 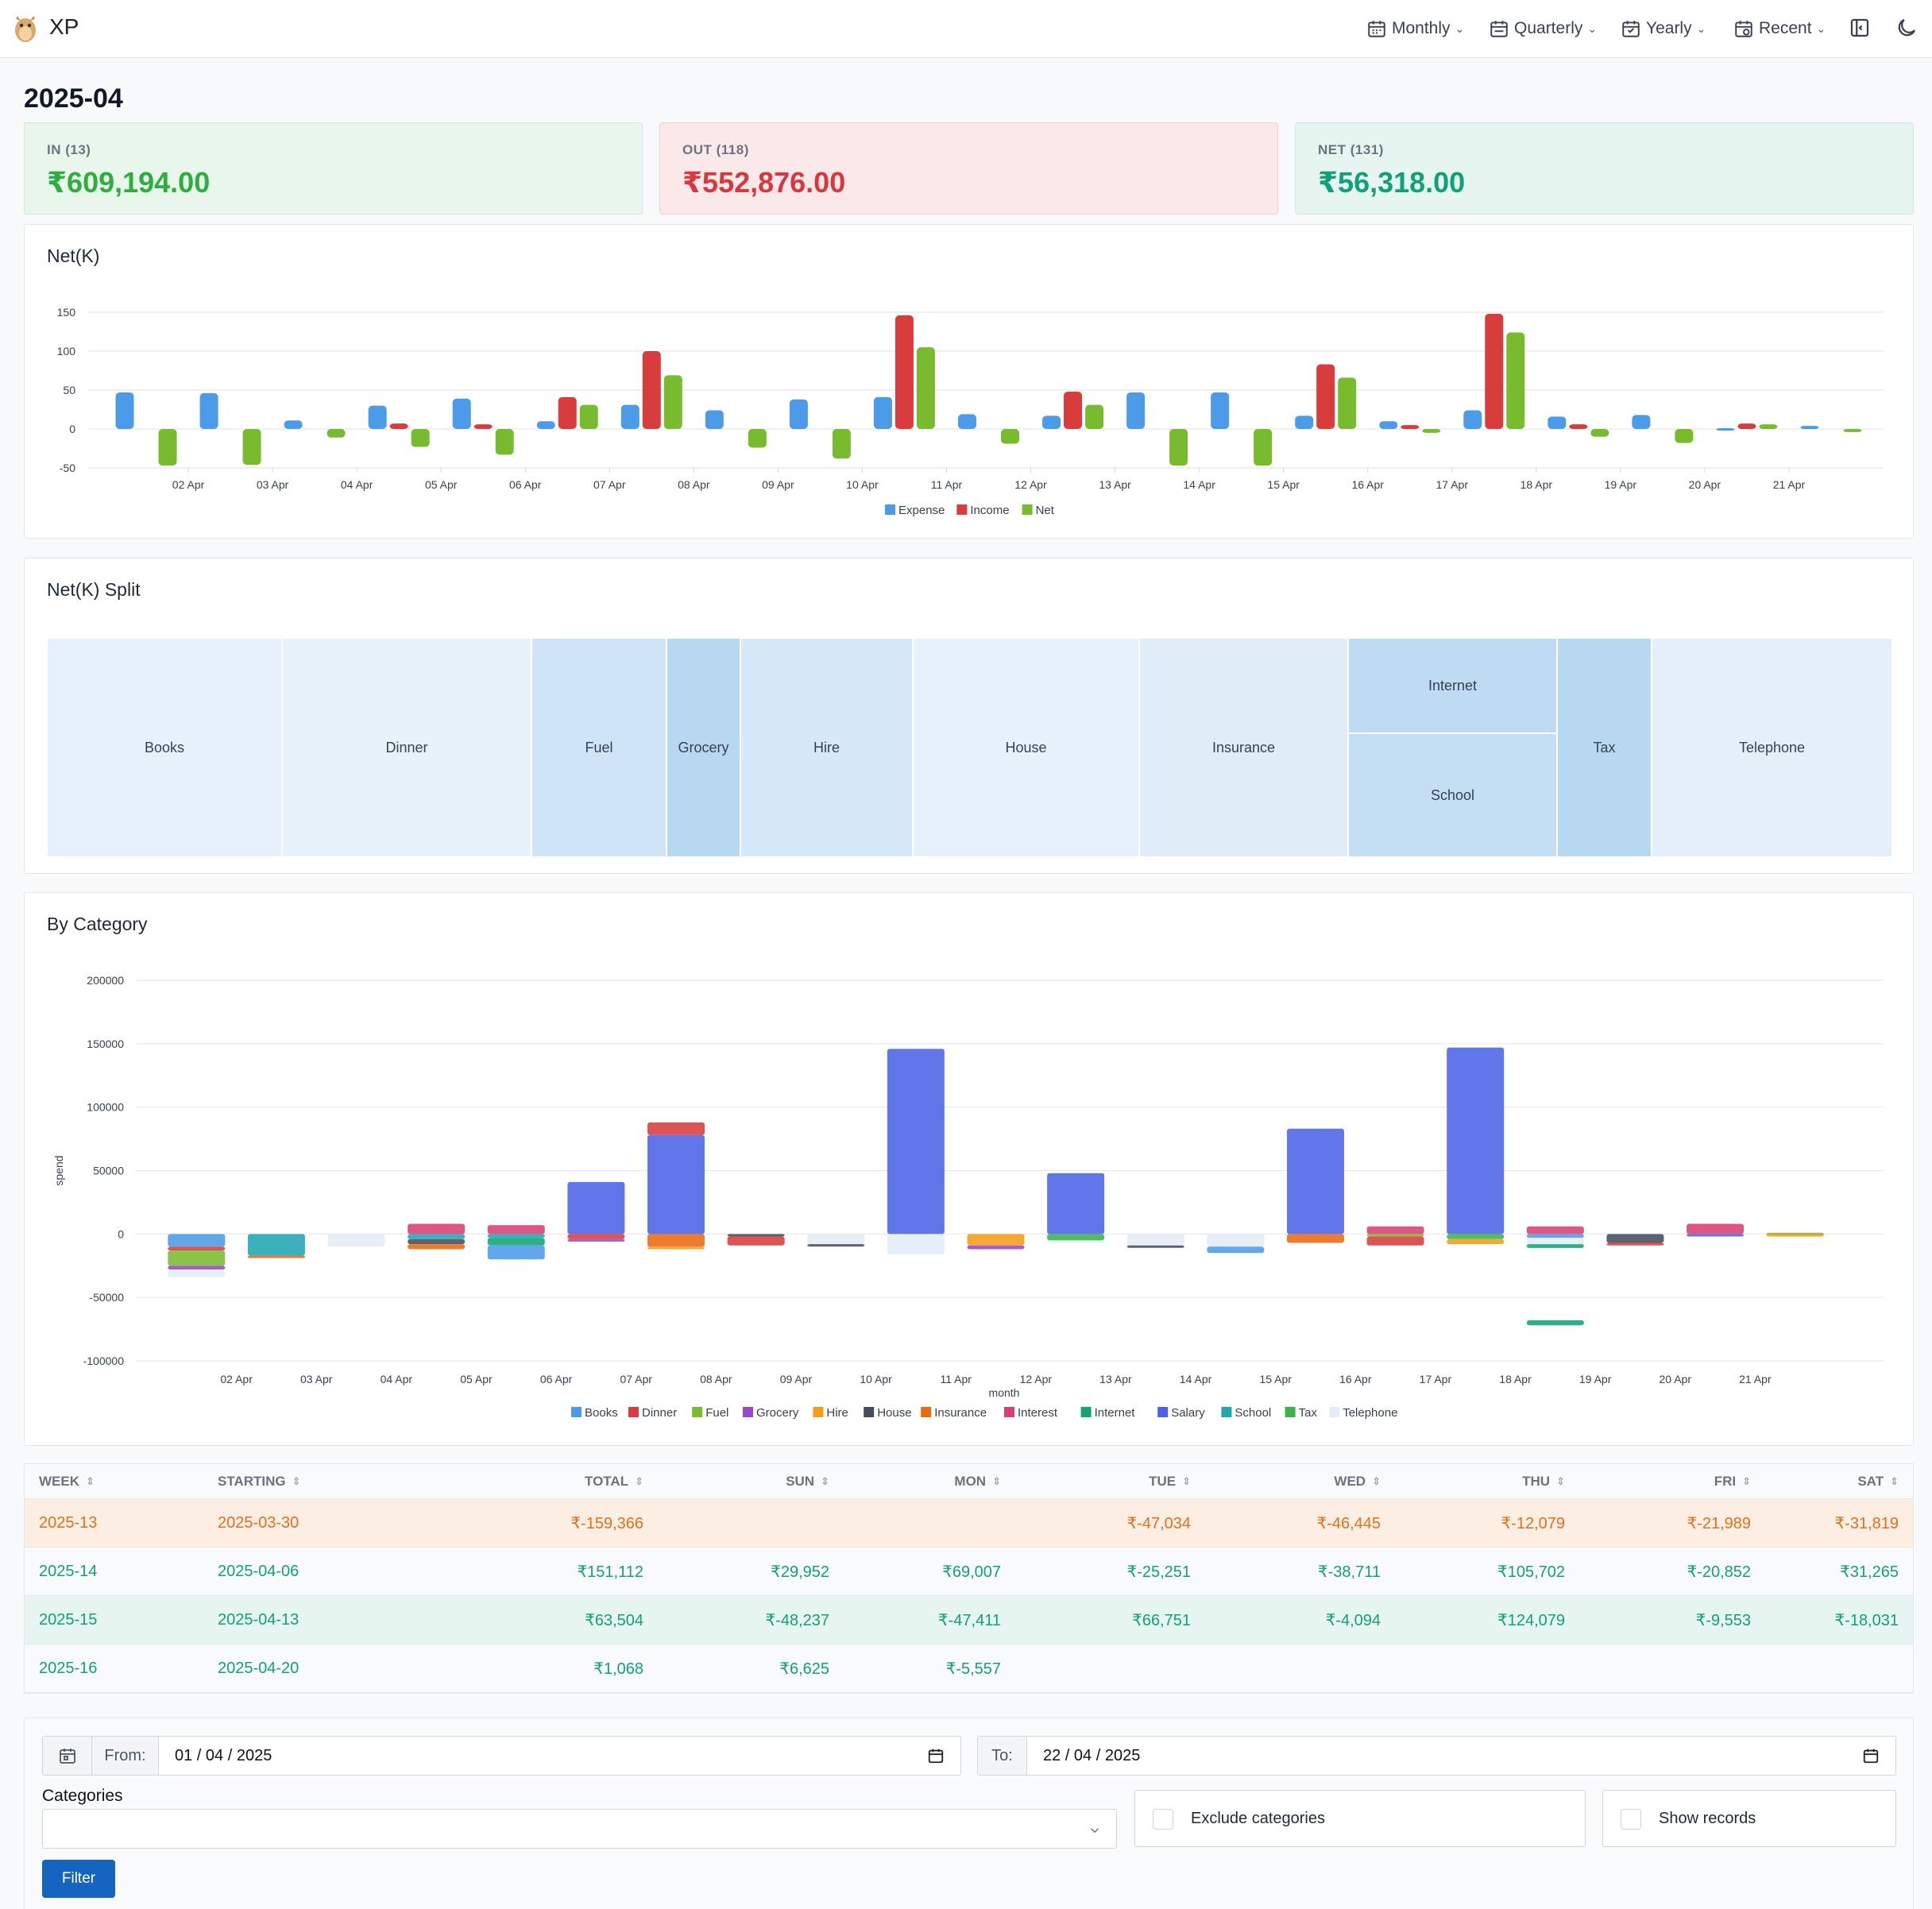 I want to click on legend-label: Hire, so click(x=837, y=1413).